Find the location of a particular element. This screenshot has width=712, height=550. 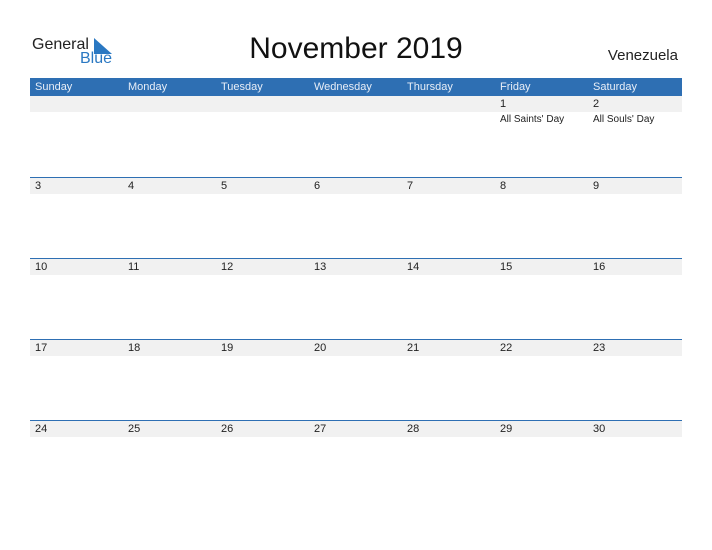

day-cell: 18 is located at coordinates (169, 380).